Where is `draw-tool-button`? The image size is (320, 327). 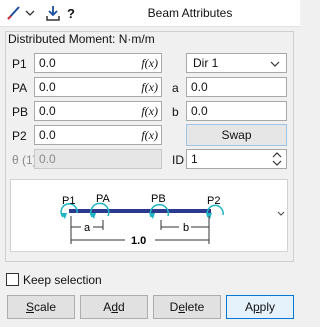 draw-tool-button is located at coordinates (21, 13).